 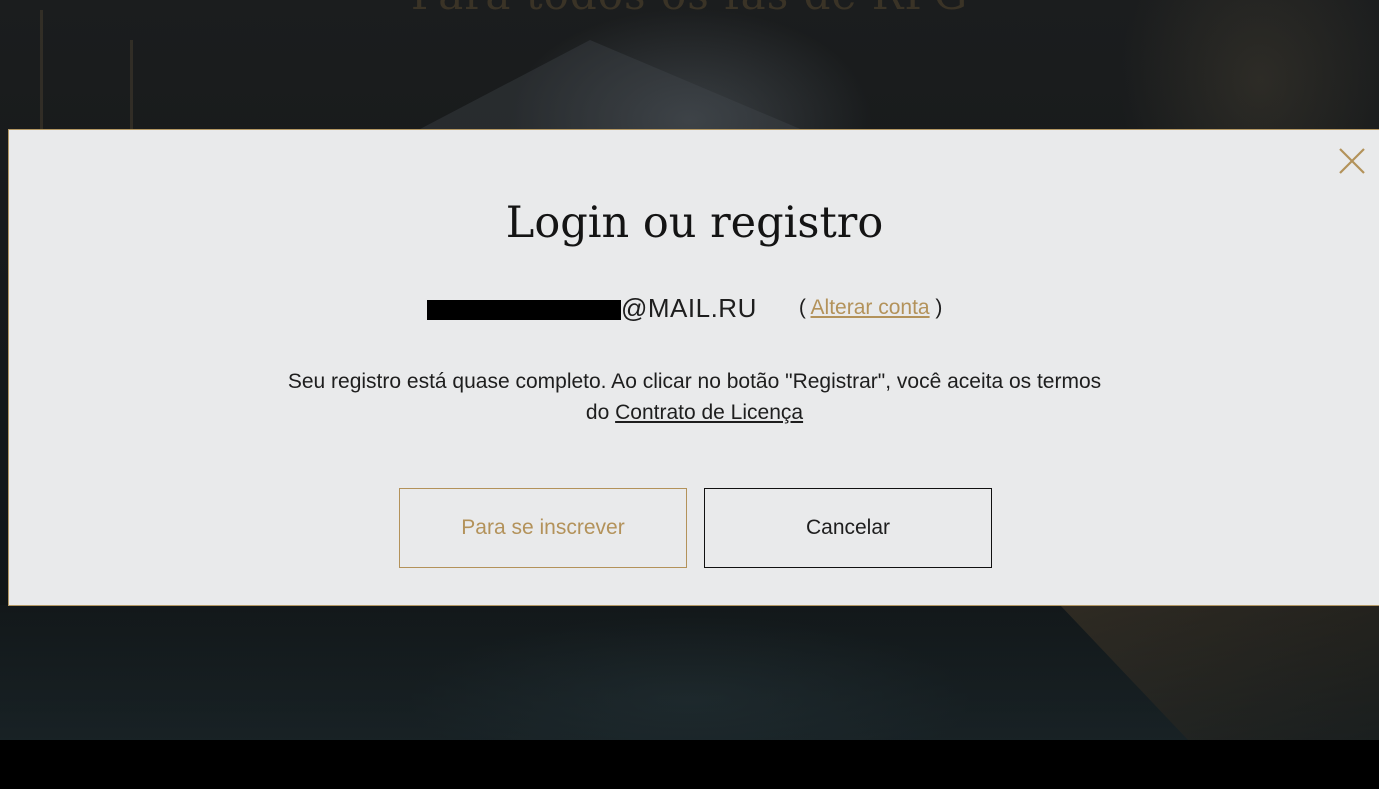 I want to click on change-account-wrapper: ( Alterar conta ), so click(x=871, y=308).